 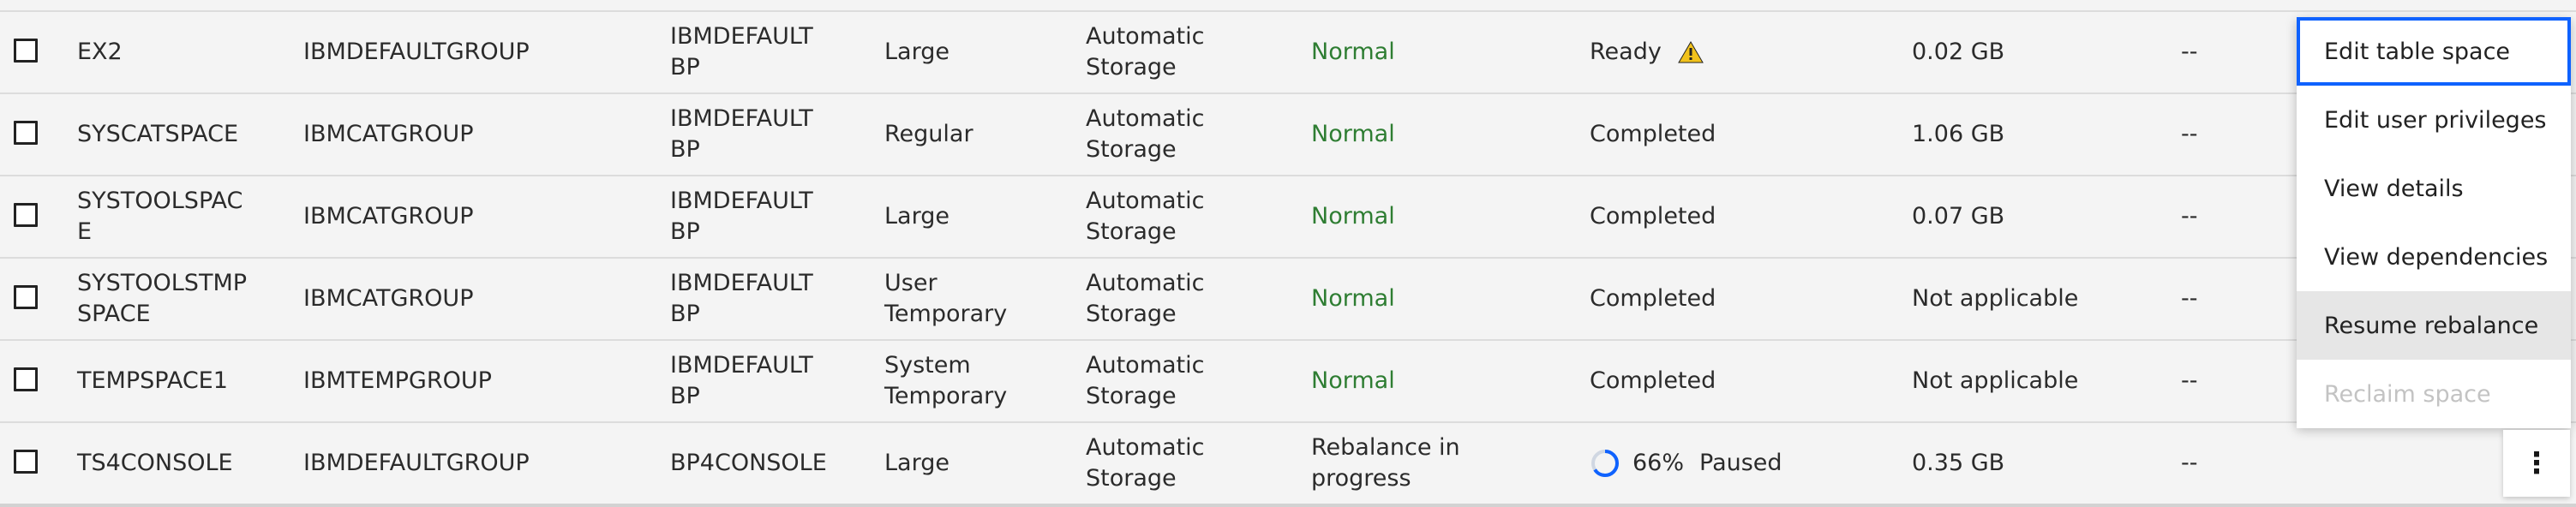 I want to click on state-value: Rebalance in progress, so click(x=1385, y=463).